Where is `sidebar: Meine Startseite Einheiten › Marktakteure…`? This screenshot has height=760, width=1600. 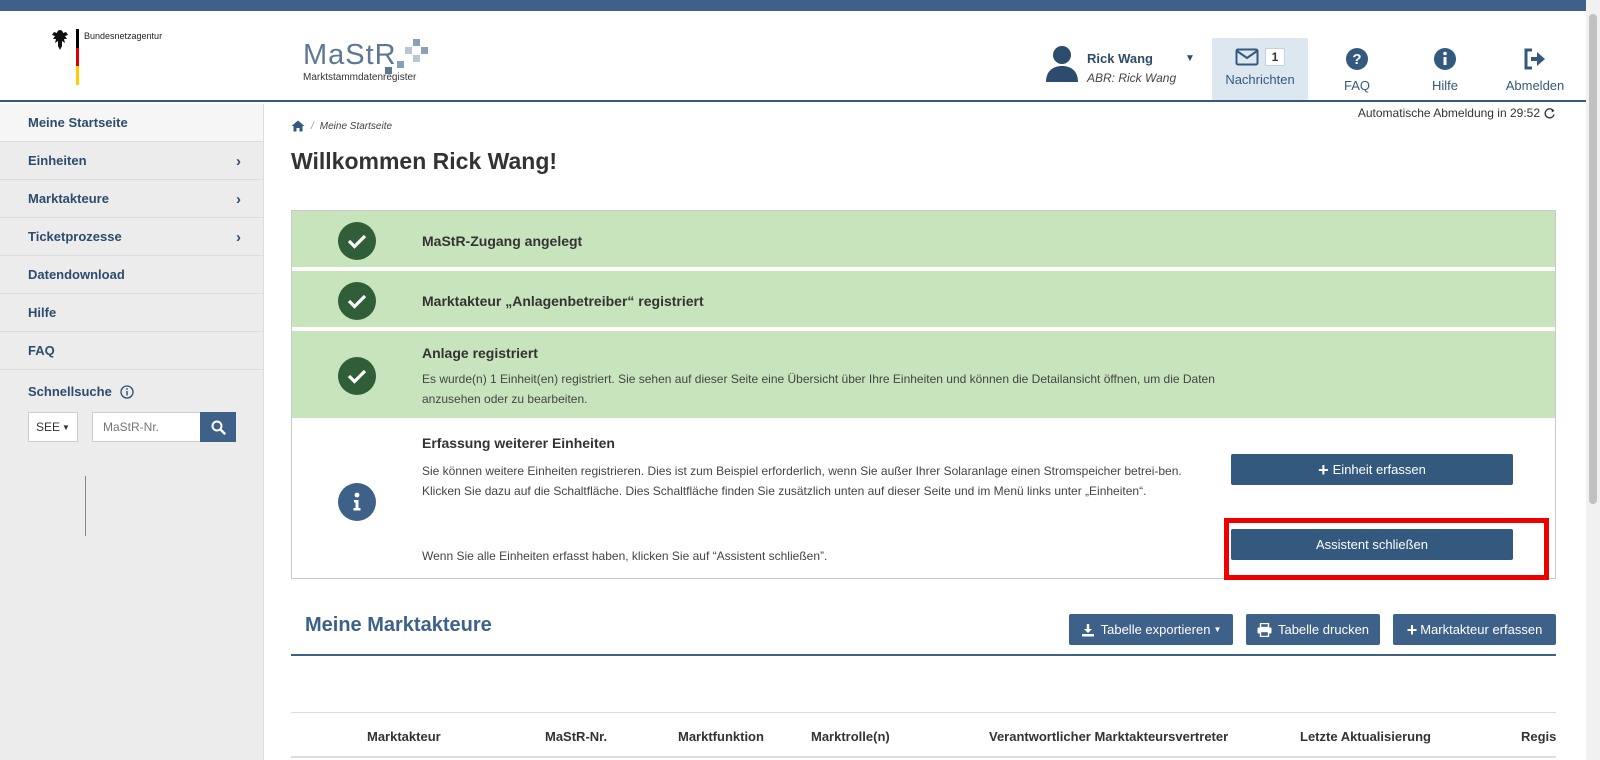 sidebar: Meine Startseite Einheiten › Marktakteure… is located at coordinates (132, 432).